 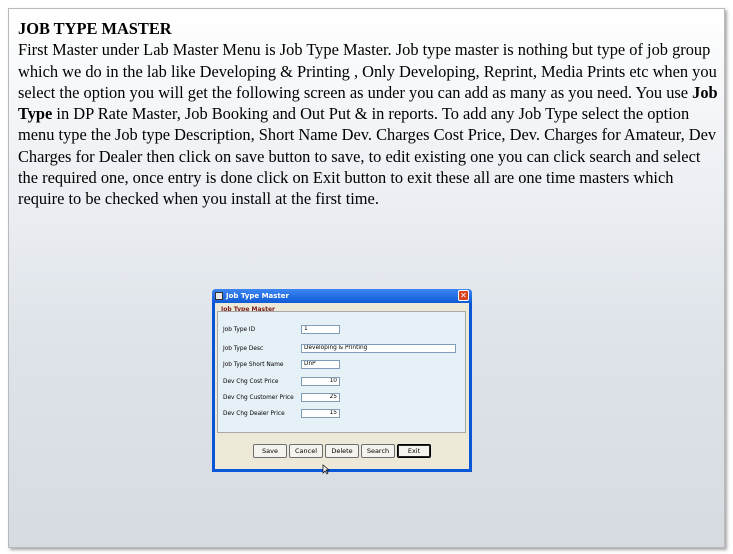 What do you see at coordinates (243, 349) in the screenshot?
I see `job-type-desc-label: Job Type Desc` at bounding box center [243, 349].